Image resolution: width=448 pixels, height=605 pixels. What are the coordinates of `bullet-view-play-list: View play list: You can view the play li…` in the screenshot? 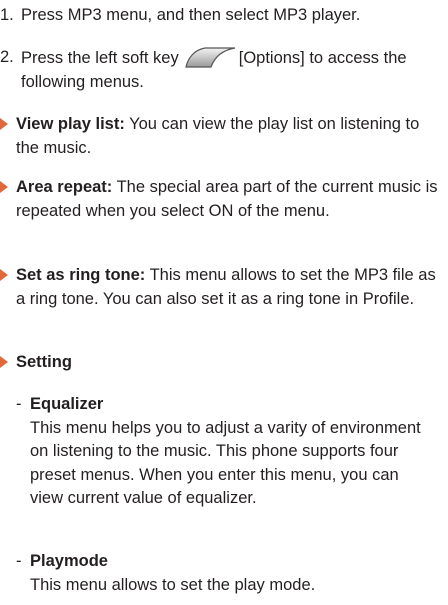 It's located at (222, 136).